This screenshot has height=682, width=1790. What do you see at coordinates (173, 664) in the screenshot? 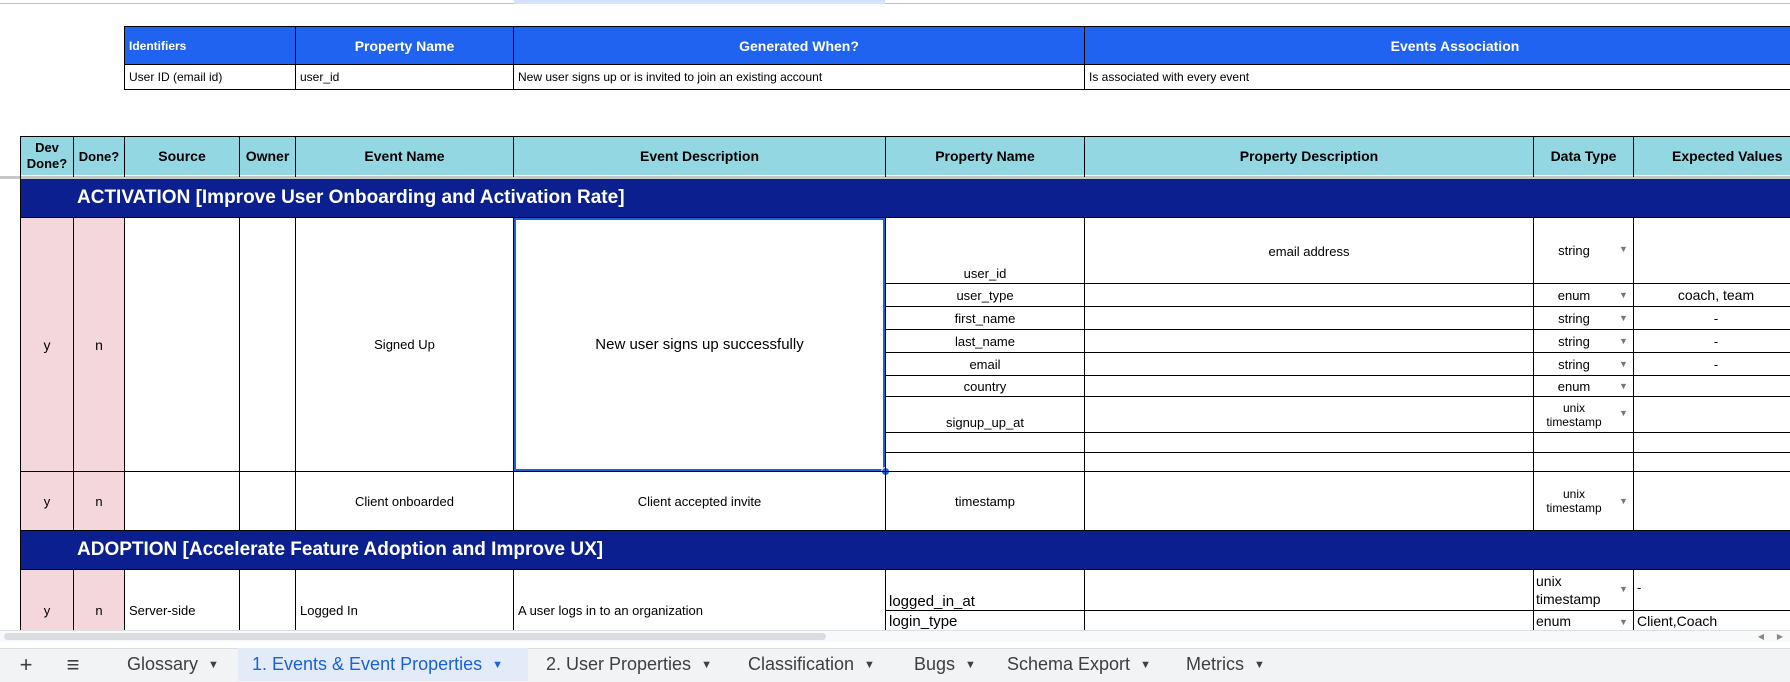
I see `sheet-tab-glossary: Glossary ▼` at bounding box center [173, 664].